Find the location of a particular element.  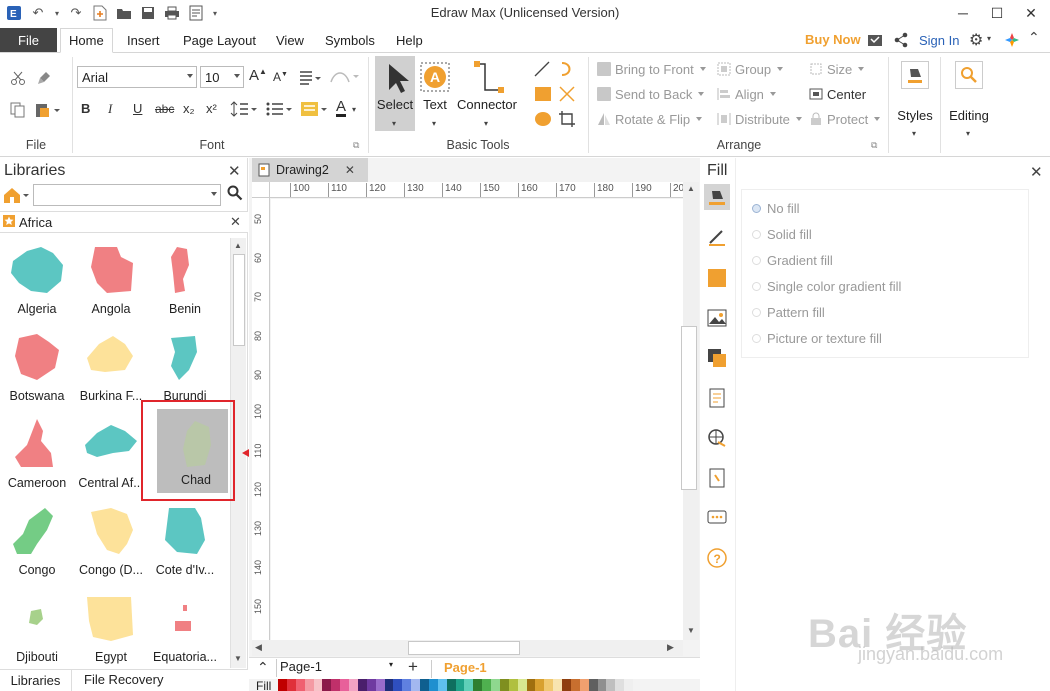

crop-tool-icon is located at coordinates (567, 120).